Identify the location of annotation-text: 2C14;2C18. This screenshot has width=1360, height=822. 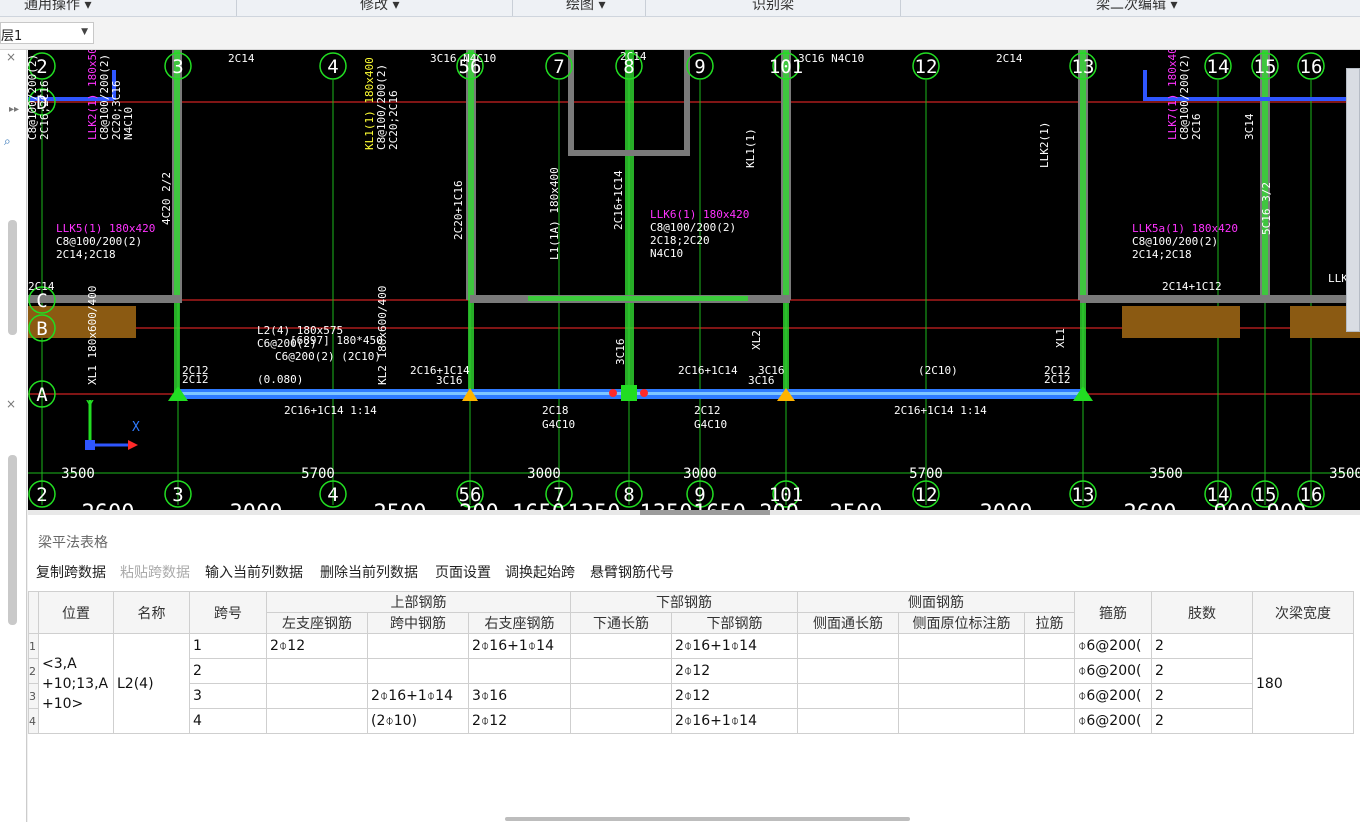
(86, 254).